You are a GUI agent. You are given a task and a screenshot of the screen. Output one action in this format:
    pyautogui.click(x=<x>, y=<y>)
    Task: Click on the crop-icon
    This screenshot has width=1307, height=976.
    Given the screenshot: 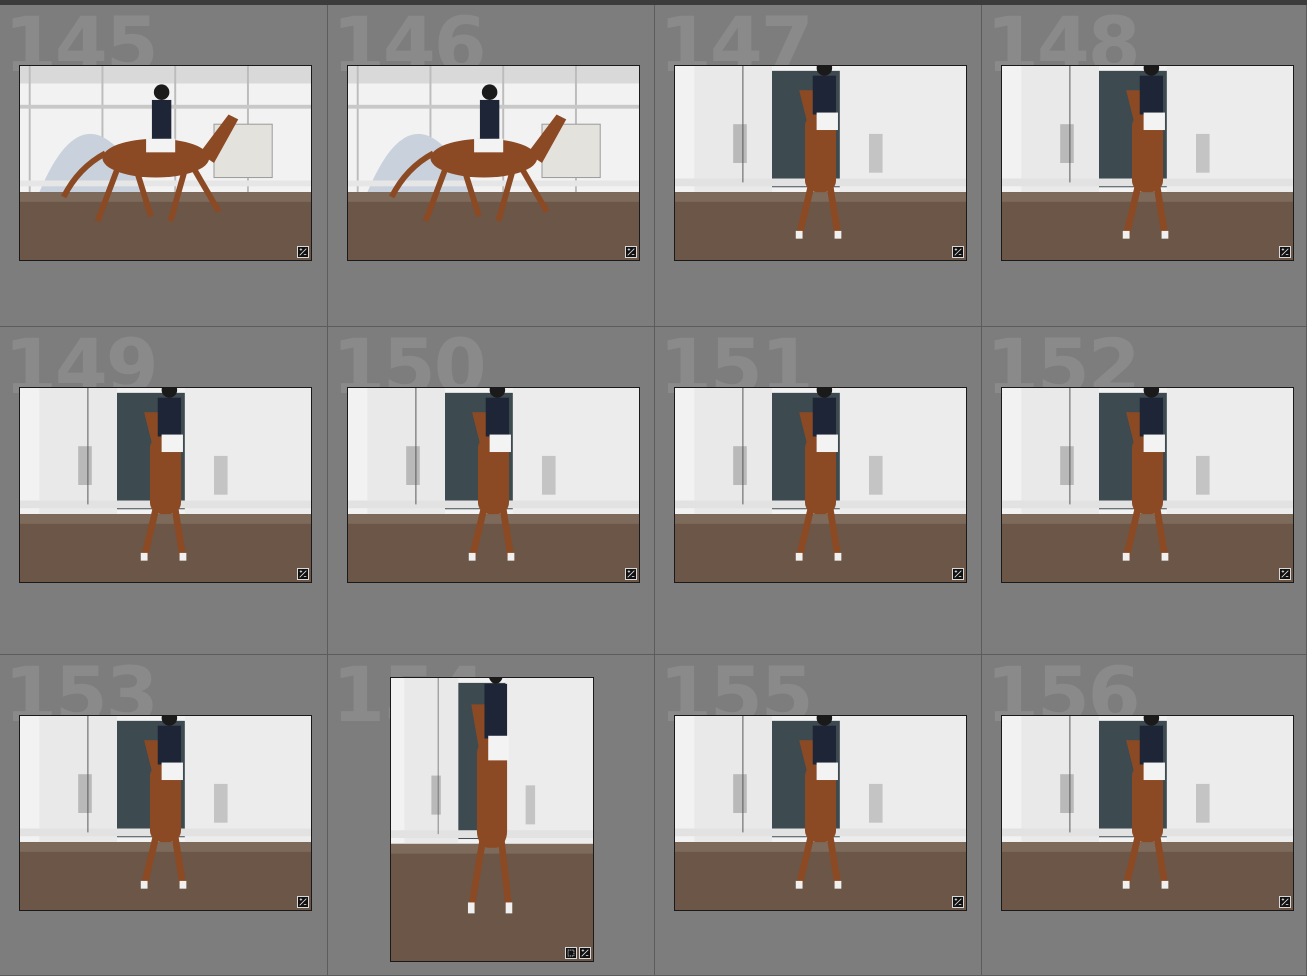 What is the action you would take?
    pyautogui.click(x=571, y=953)
    